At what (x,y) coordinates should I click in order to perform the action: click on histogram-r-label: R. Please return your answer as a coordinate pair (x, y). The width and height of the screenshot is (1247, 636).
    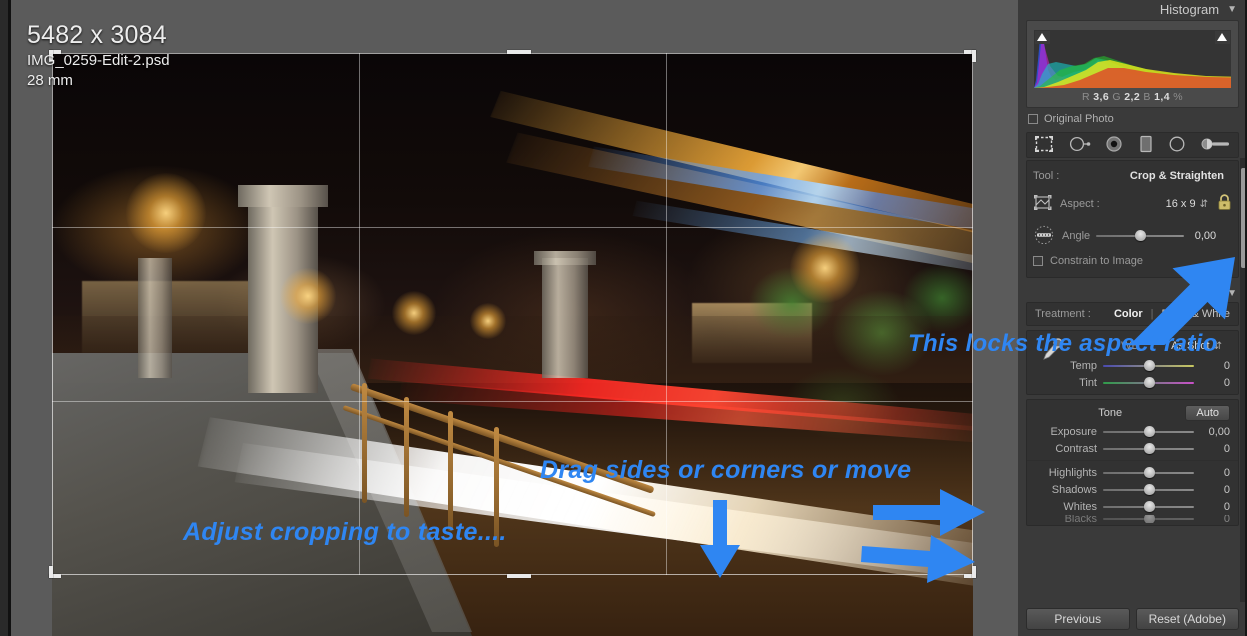
    Looking at the image, I should click on (1085, 97).